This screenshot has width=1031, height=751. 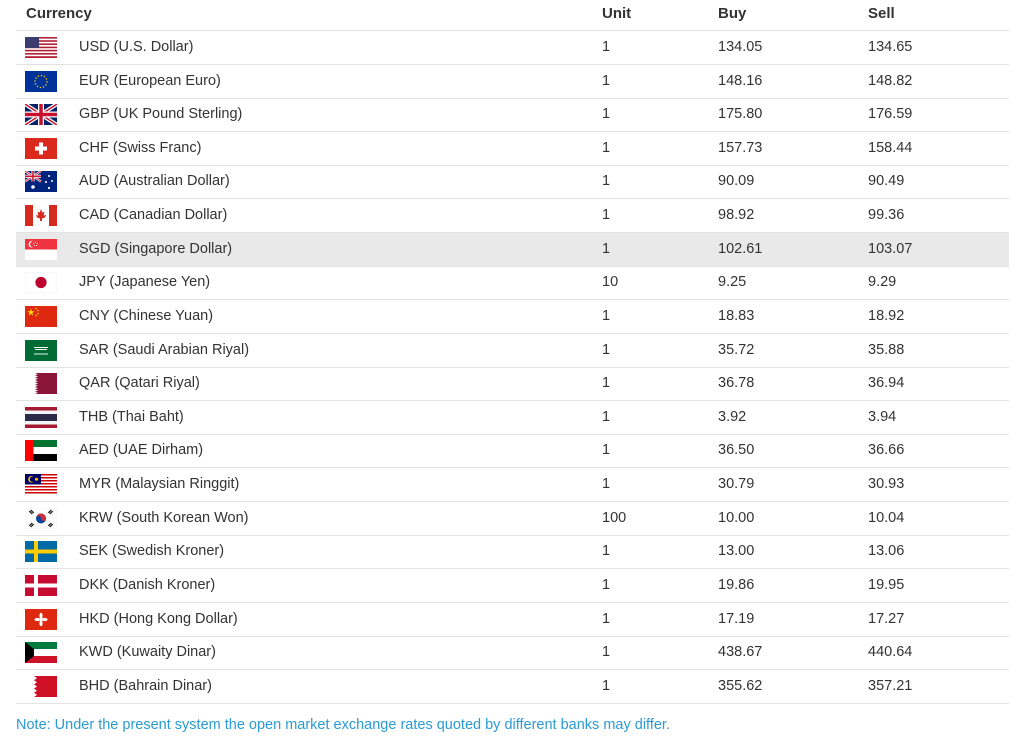 What do you see at coordinates (512, 216) in the screenshot?
I see `table-row: CAD (Canadian Dollar) 1 98.92 99.36` at bounding box center [512, 216].